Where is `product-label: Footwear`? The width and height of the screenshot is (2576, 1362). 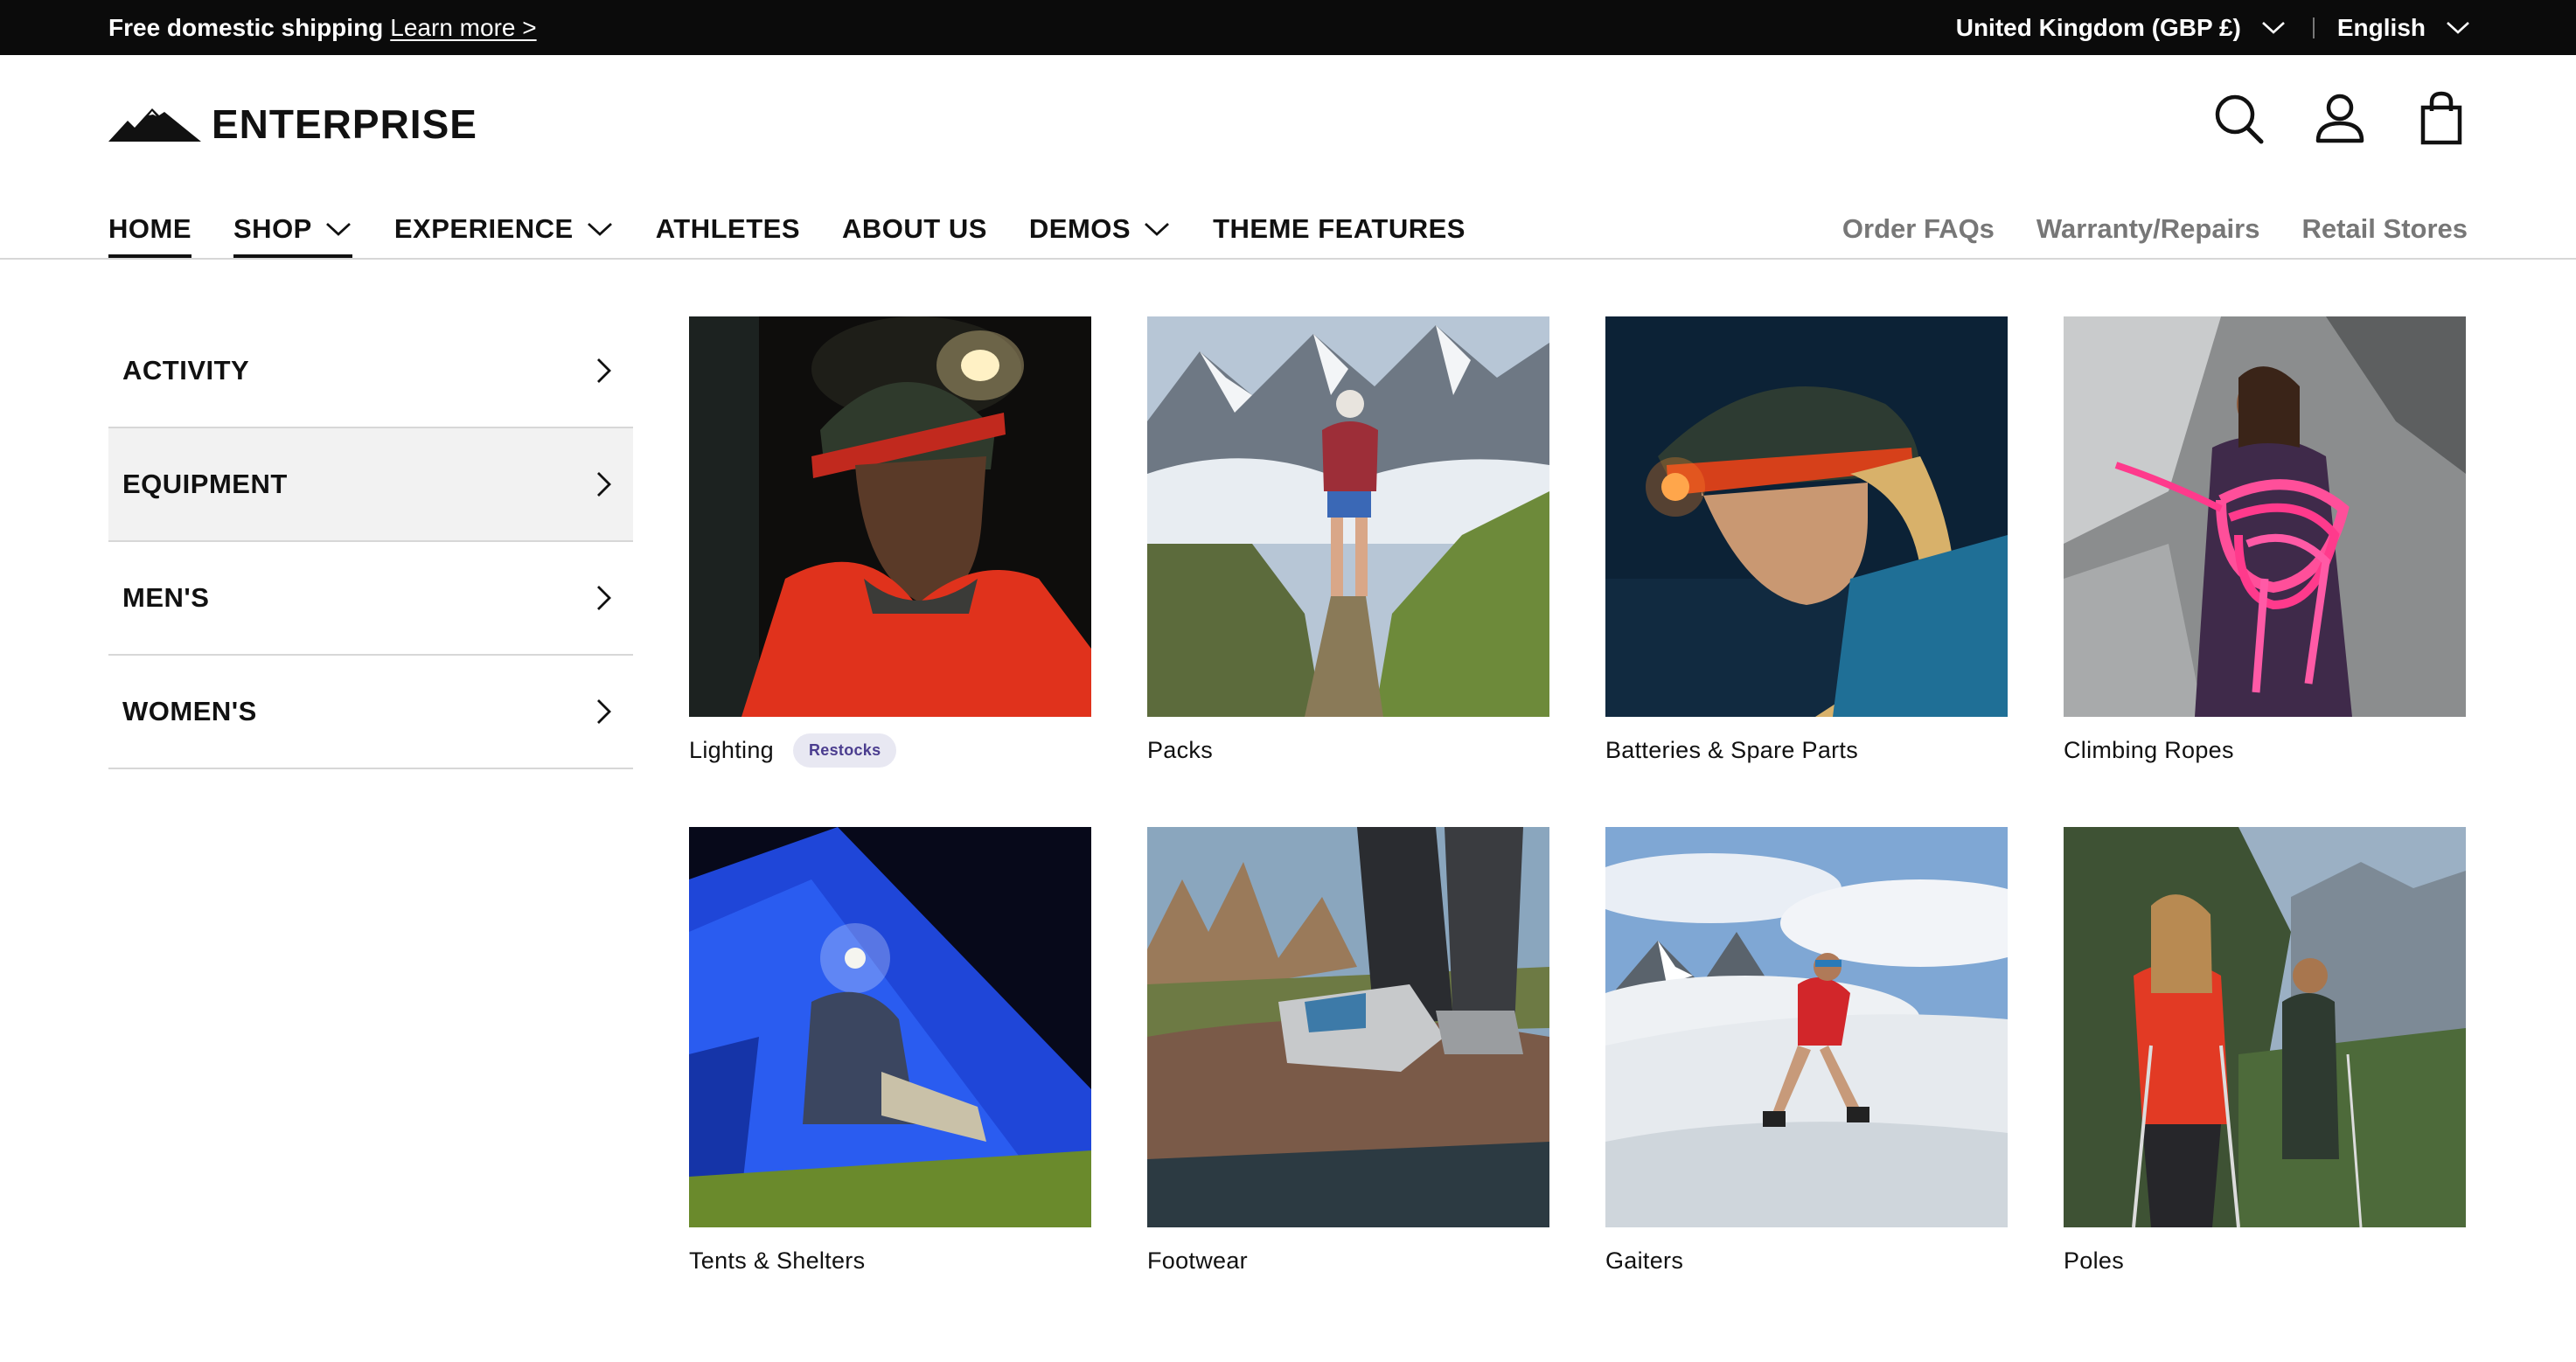 product-label: Footwear is located at coordinates (1197, 1261).